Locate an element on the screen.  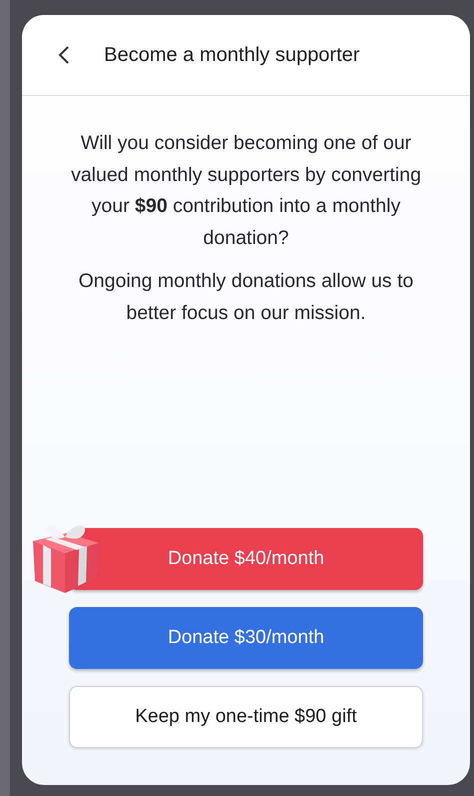
donate-button: Donate $30/month is located at coordinates (246, 638).